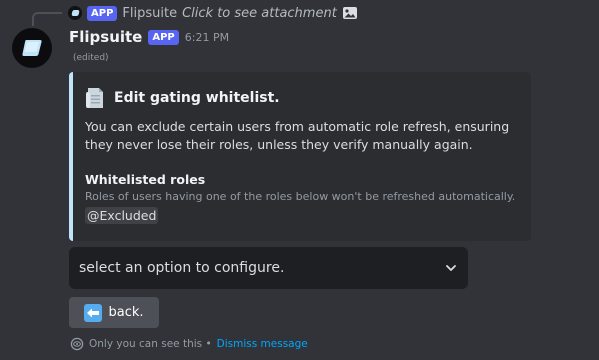 This screenshot has height=360, width=599. Describe the element at coordinates (349, 13) in the screenshot. I see `image-icon` at that location.